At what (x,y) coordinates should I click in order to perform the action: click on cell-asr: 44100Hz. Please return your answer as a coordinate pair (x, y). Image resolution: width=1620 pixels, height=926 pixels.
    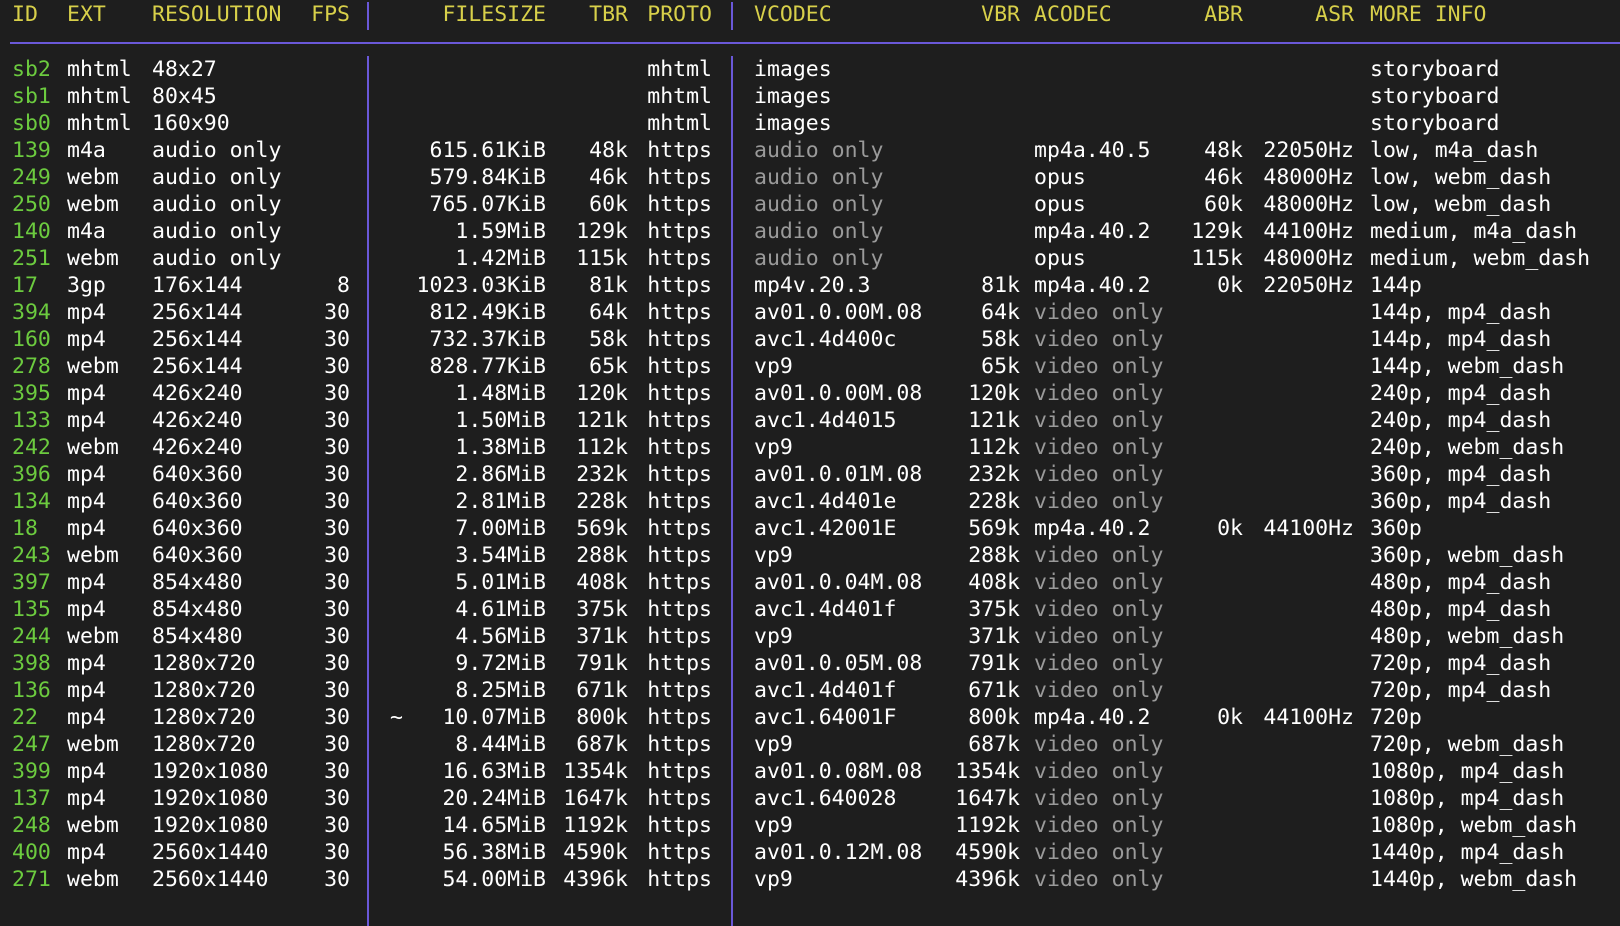
    Looking at the image, I should click on (1308, 528).